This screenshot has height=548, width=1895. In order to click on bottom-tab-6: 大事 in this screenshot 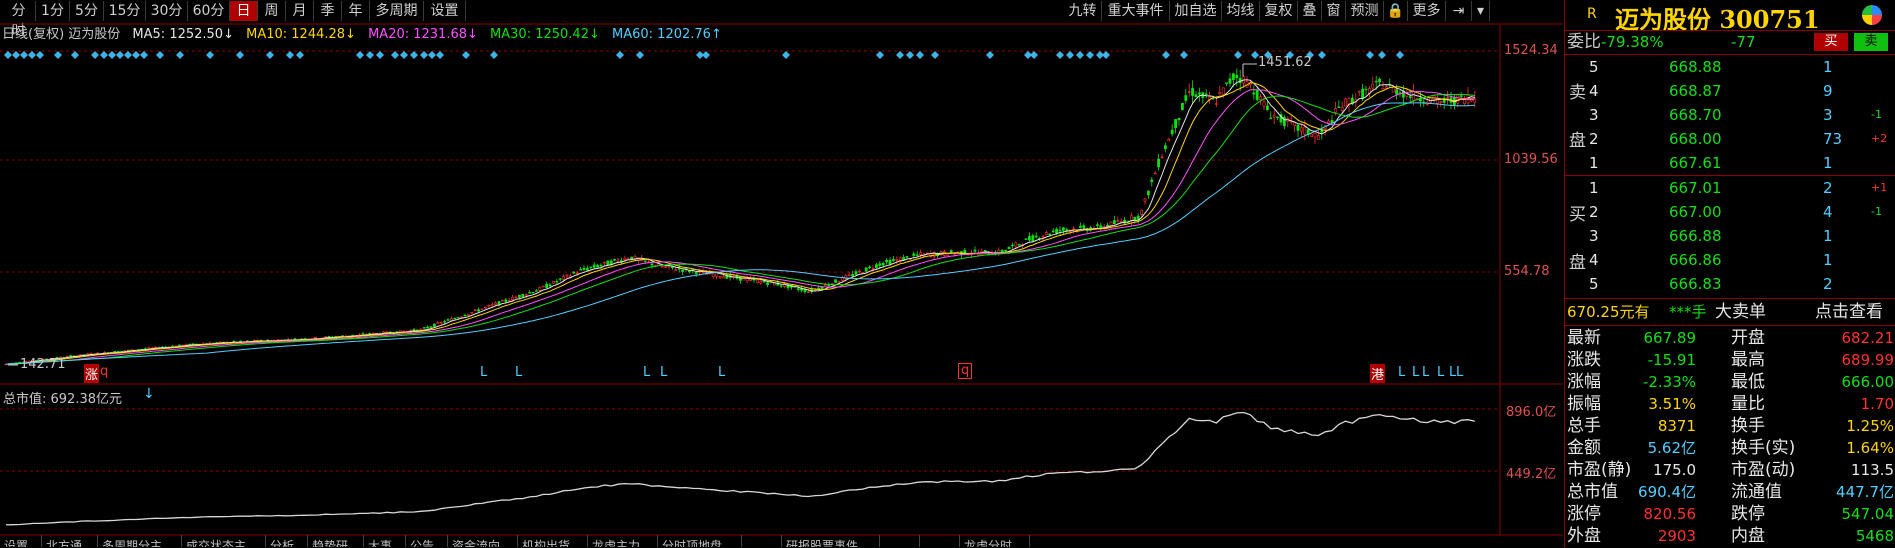, I will do `click(385, 541)`.